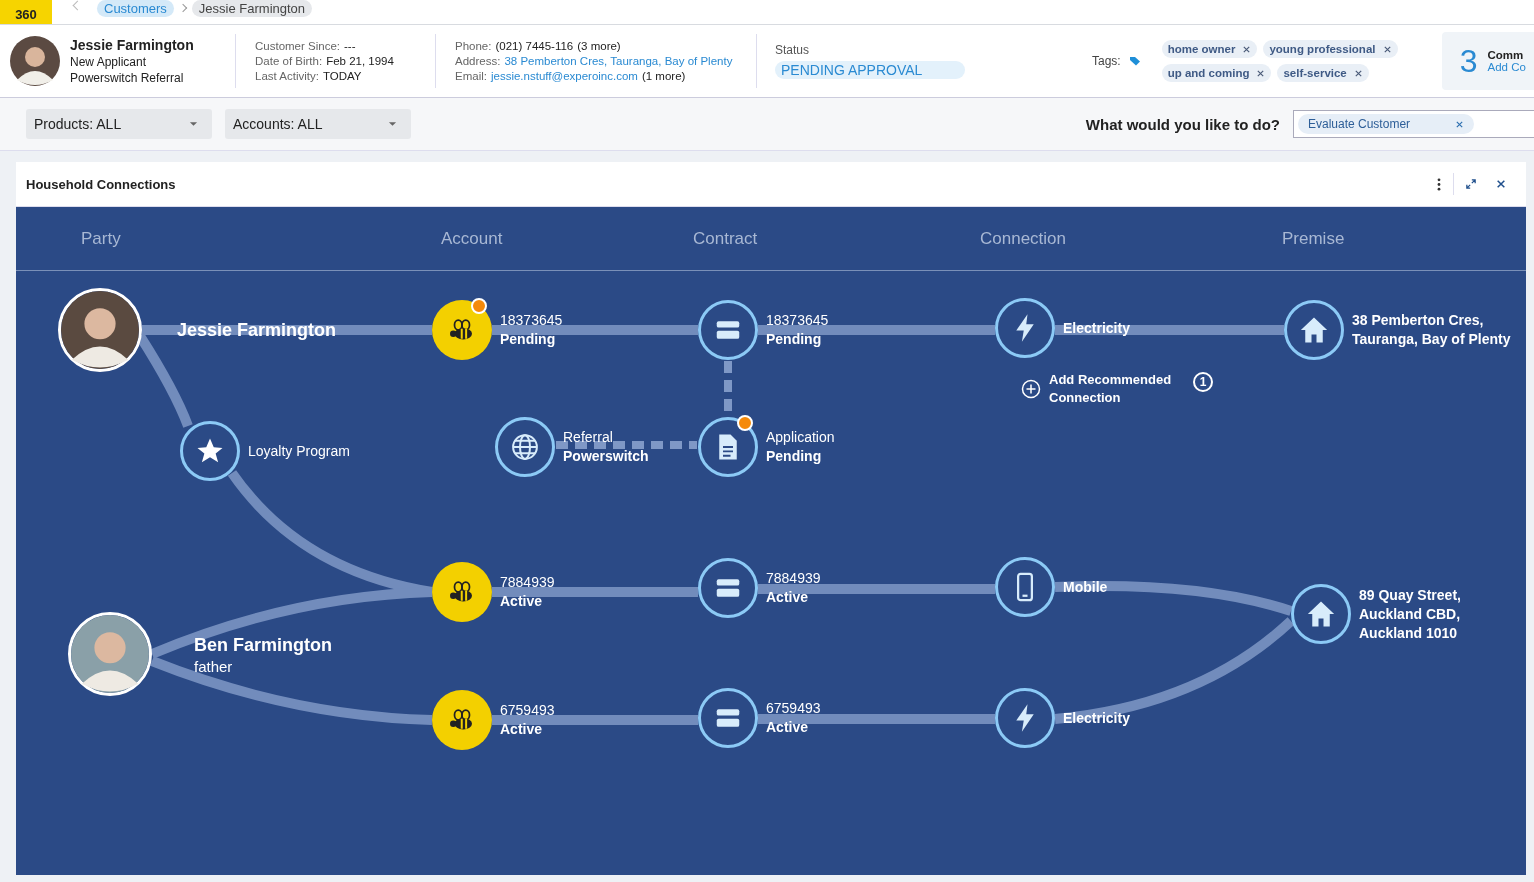 This screenshot has height=882, width=1534. I want to click on globe-icon, so click(525, 447).